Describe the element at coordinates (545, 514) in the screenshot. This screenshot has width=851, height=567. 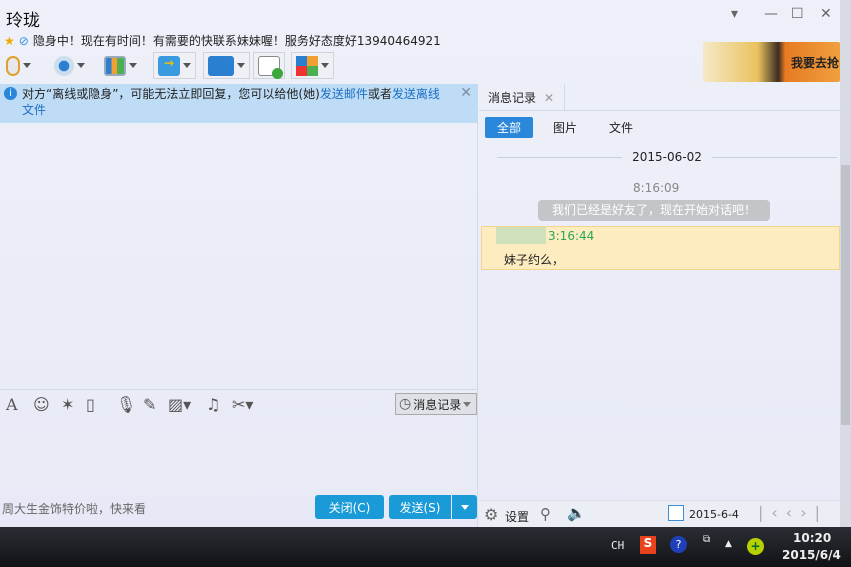
I see `search-icon: ⚲` at that location.